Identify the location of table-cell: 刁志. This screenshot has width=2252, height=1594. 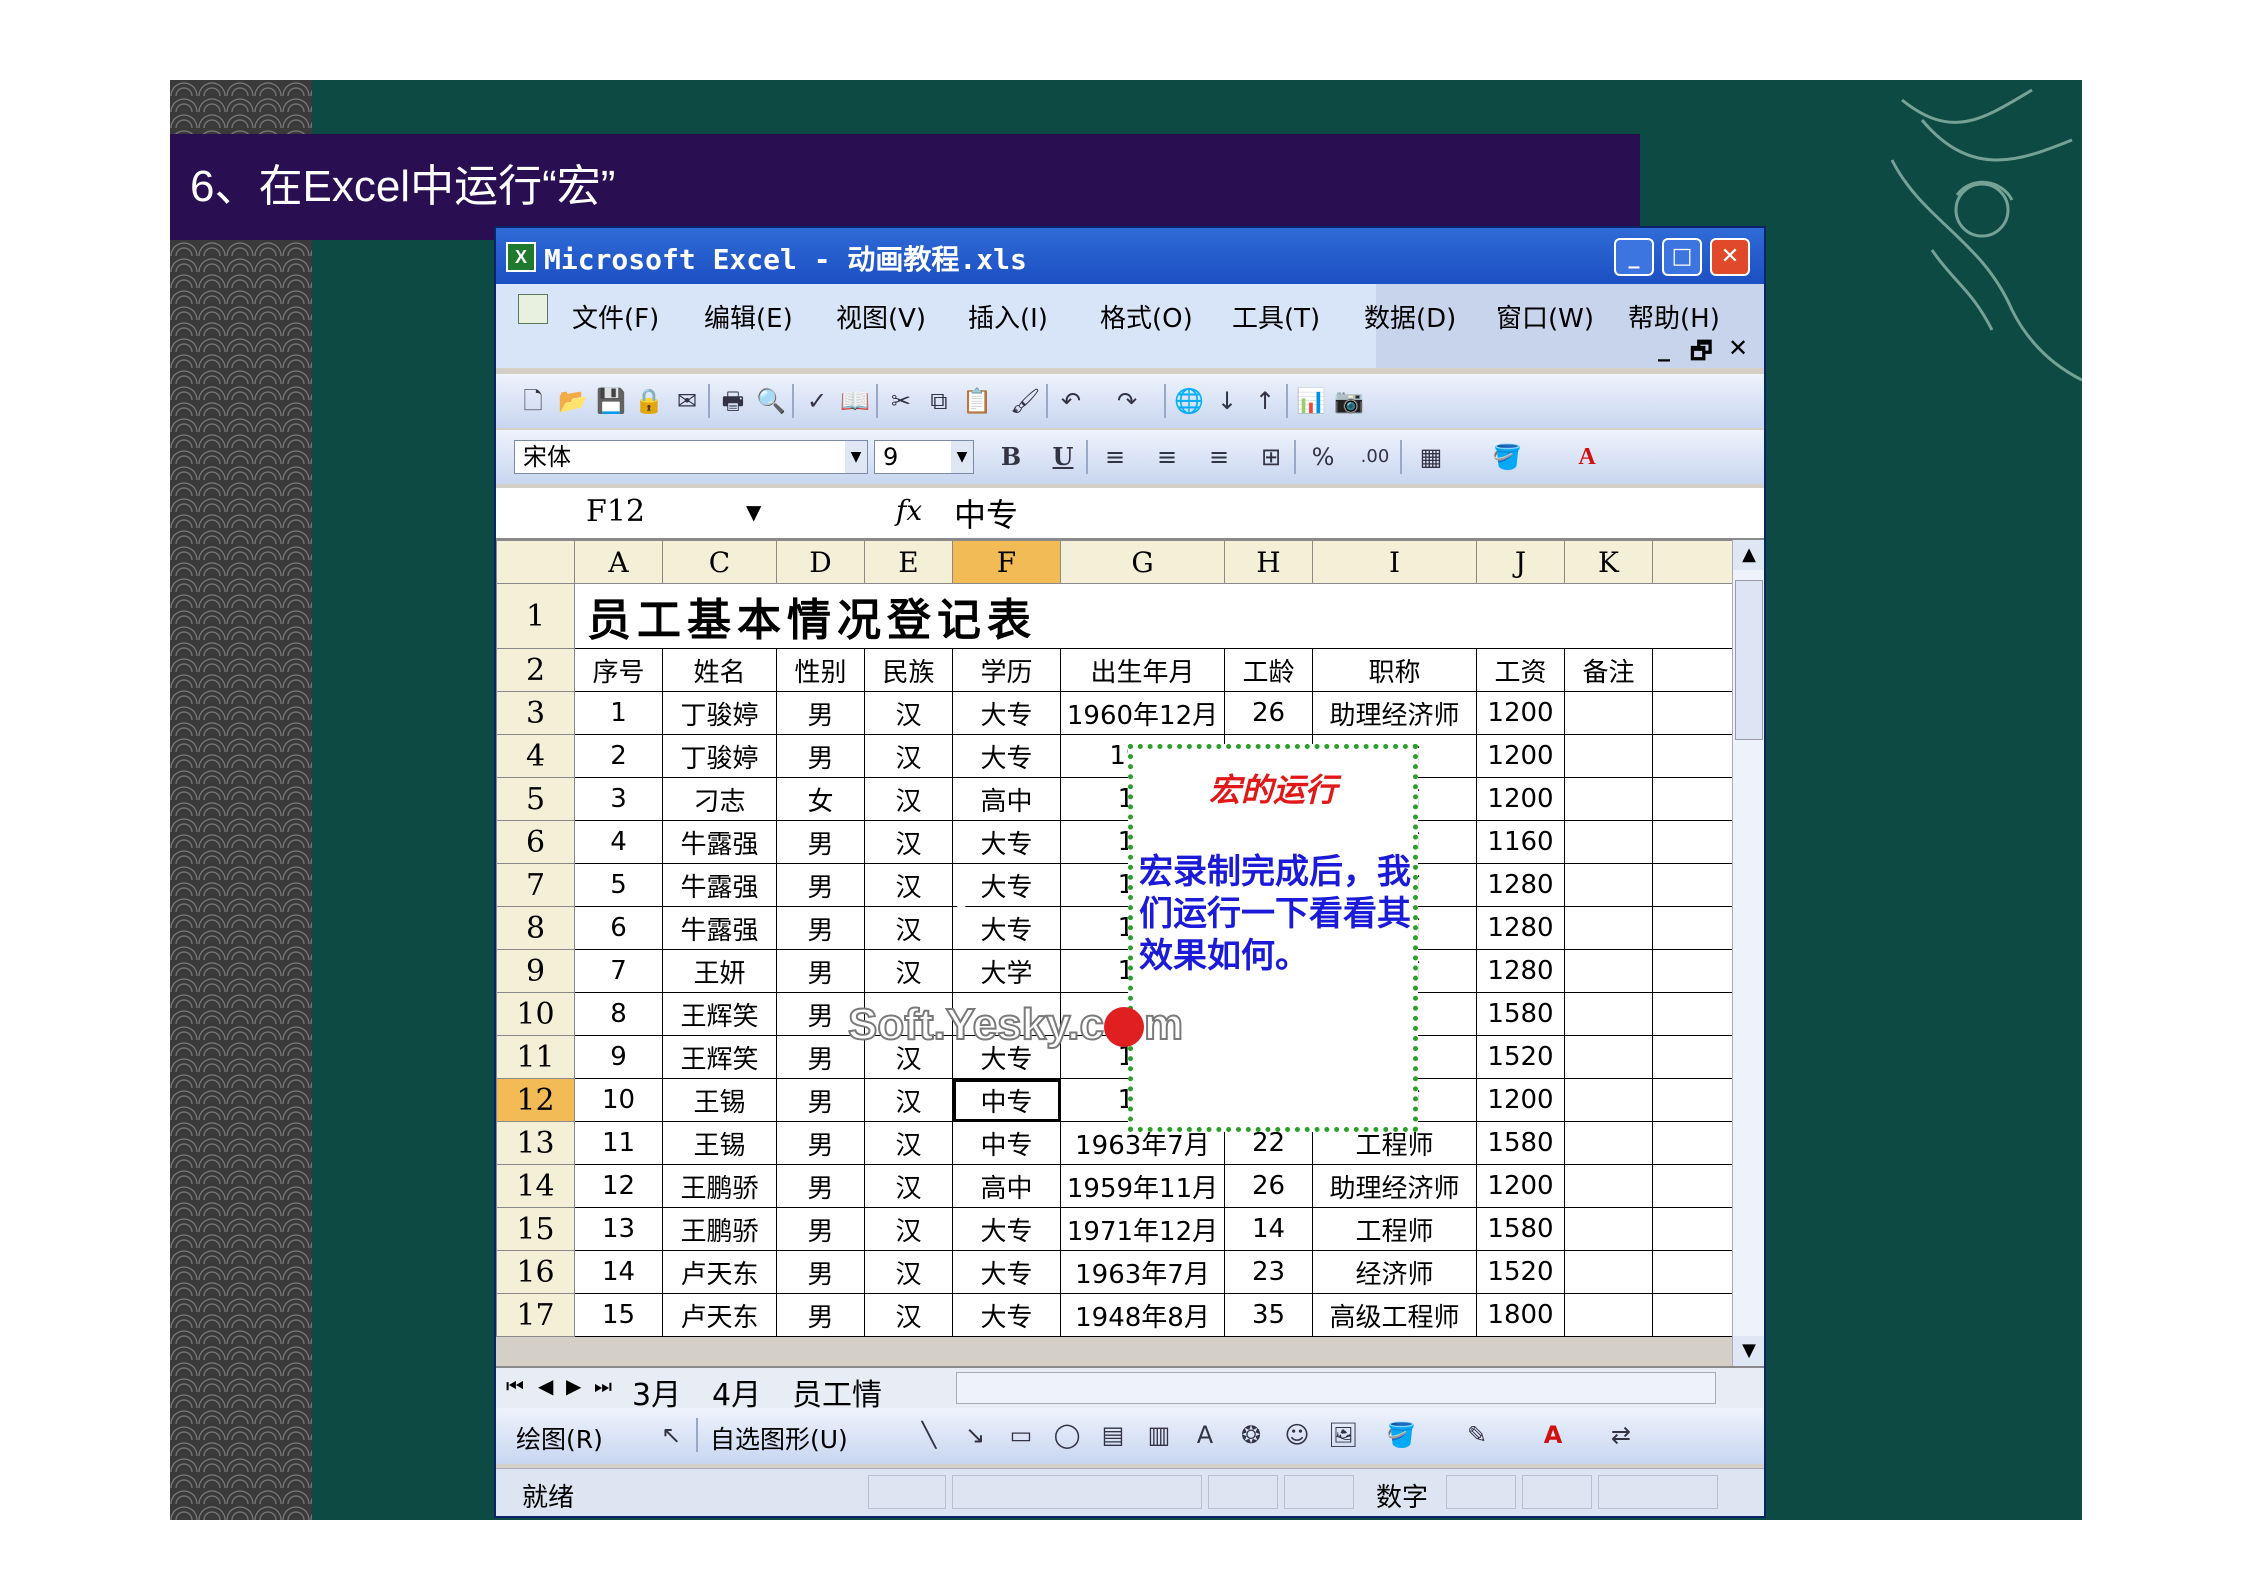
(719, 799).